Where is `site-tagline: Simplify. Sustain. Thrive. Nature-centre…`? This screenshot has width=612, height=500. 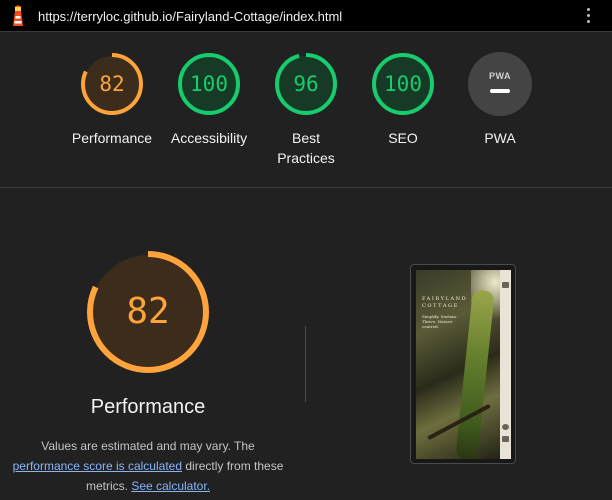 site-tagline: Simplify. Sustain. Thrive. Nature-centre… is located at coordinates (440, 321).